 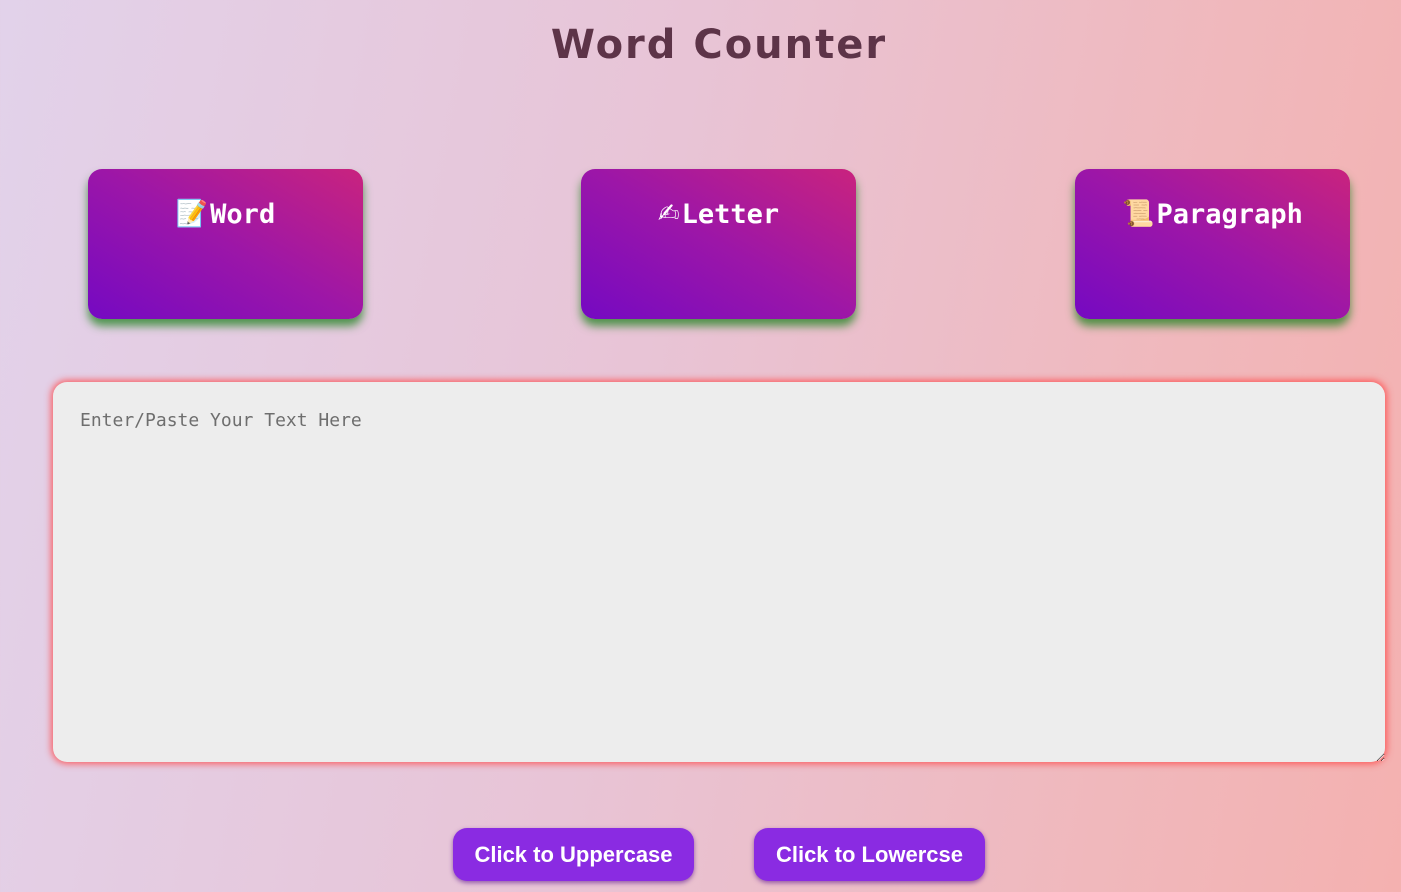 I want to click on lowercase-button: Click to Lowercse, so click(x=869, y=854).